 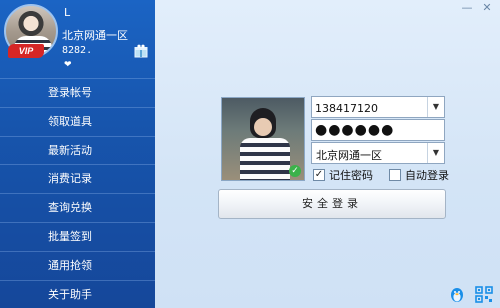 I want to click on heart-icon: ❤, so click(x=68, y=65).